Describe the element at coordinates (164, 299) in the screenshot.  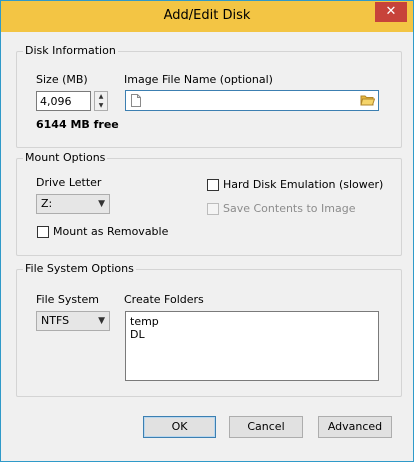
I see `create-folders-label: Create Folders` at that location.